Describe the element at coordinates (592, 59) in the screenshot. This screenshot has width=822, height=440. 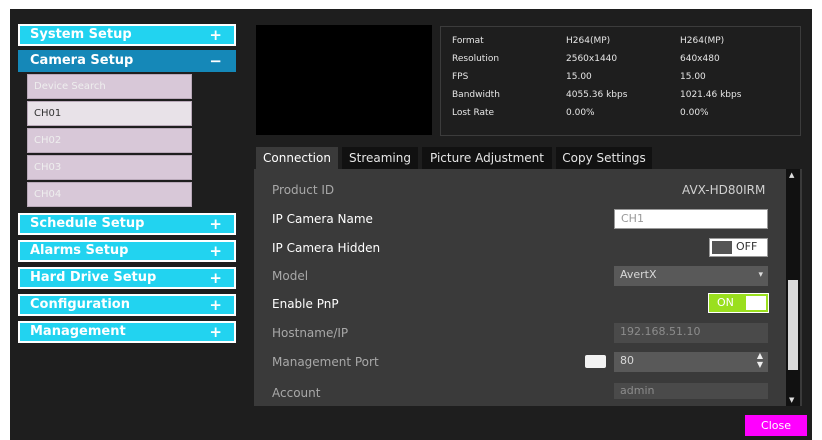
I see `stat-main: 2560x1440` at that location.